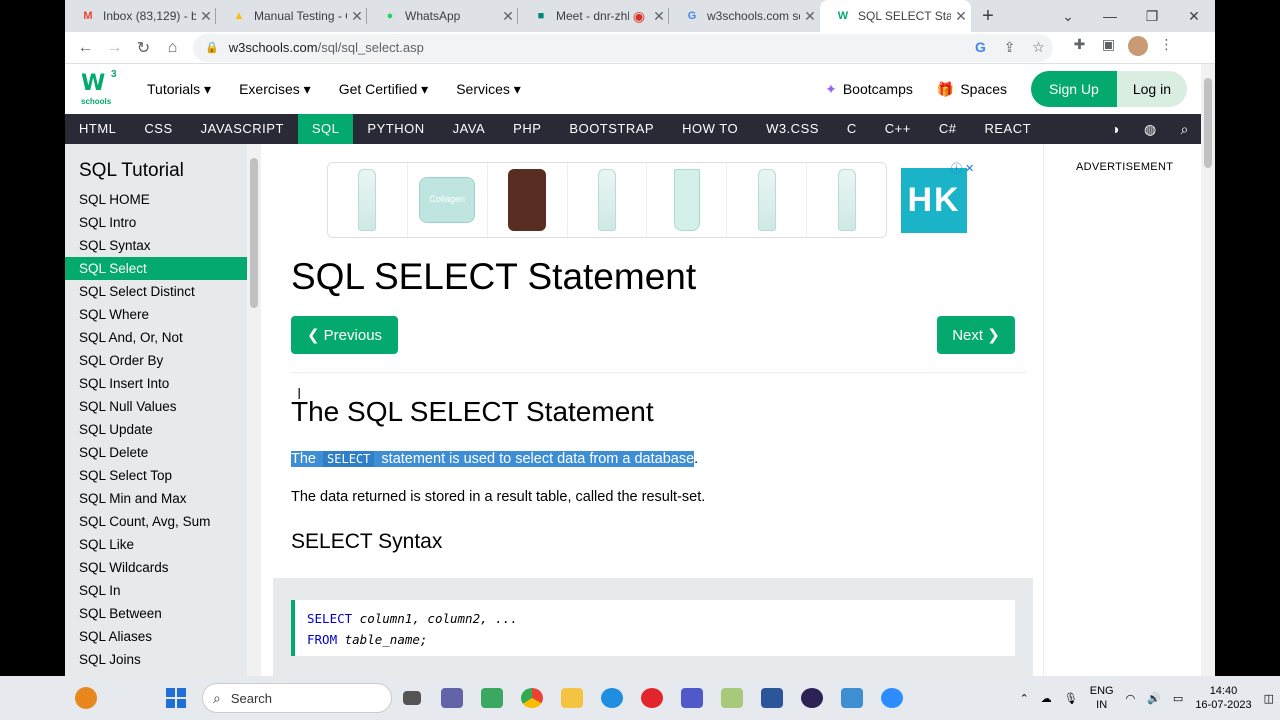 Image resolution: width=1280 pixels, height=720 pixels. What do you see at coordinates (1194, 16) in the screenshot?
I see `close-window-icon: ✕` at bounding box center [1194, 16].